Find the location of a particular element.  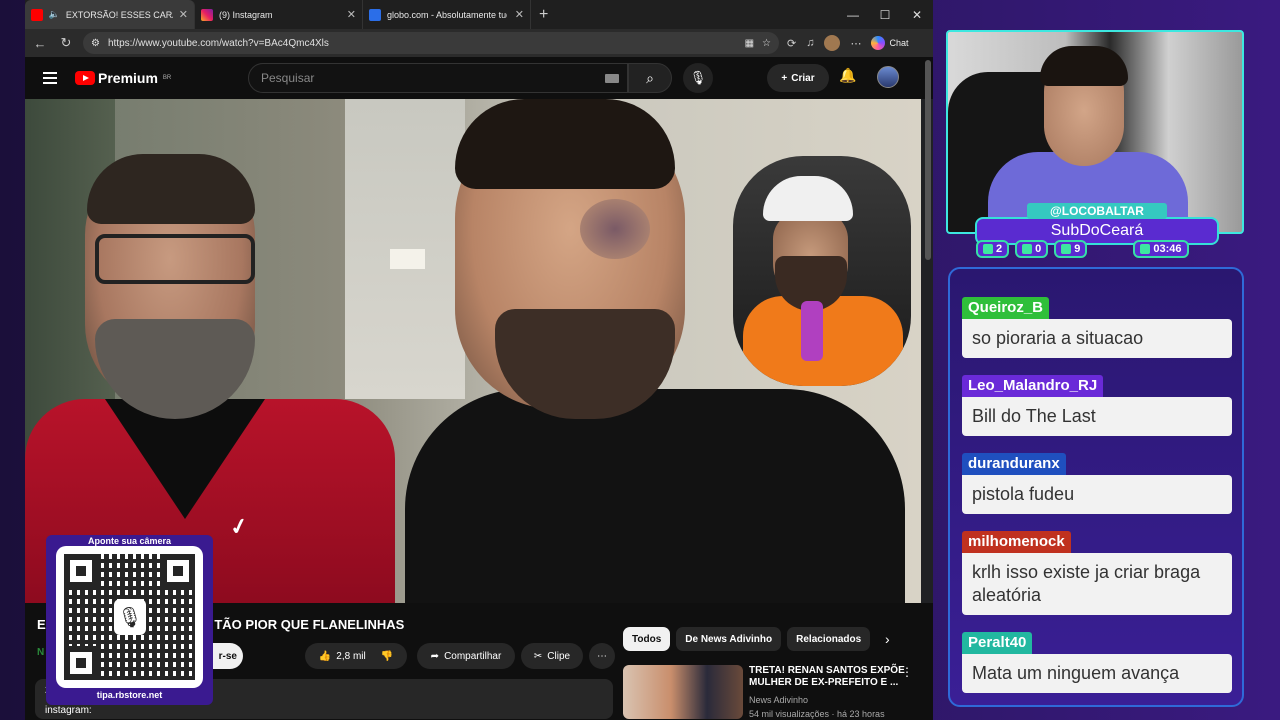

speaker-icon: 🔈 is located at coordinates (54, 14).